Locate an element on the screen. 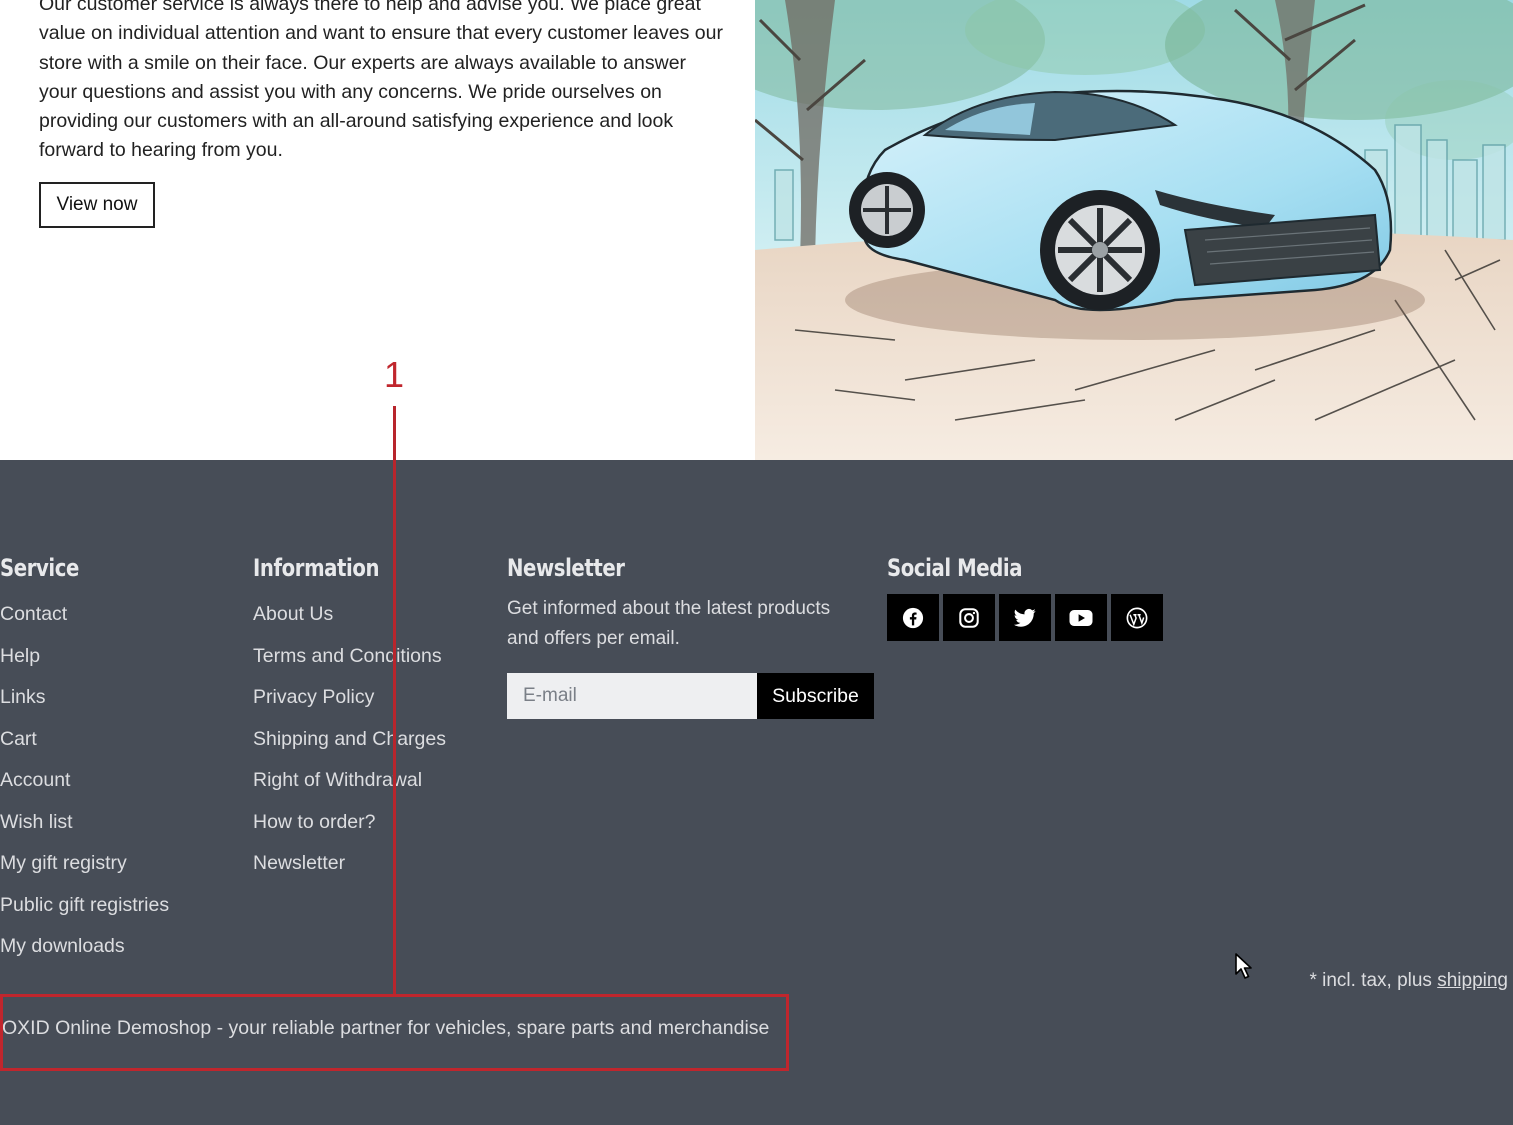  subscribe-button: Subscribe is located at coordinates (815, 696).